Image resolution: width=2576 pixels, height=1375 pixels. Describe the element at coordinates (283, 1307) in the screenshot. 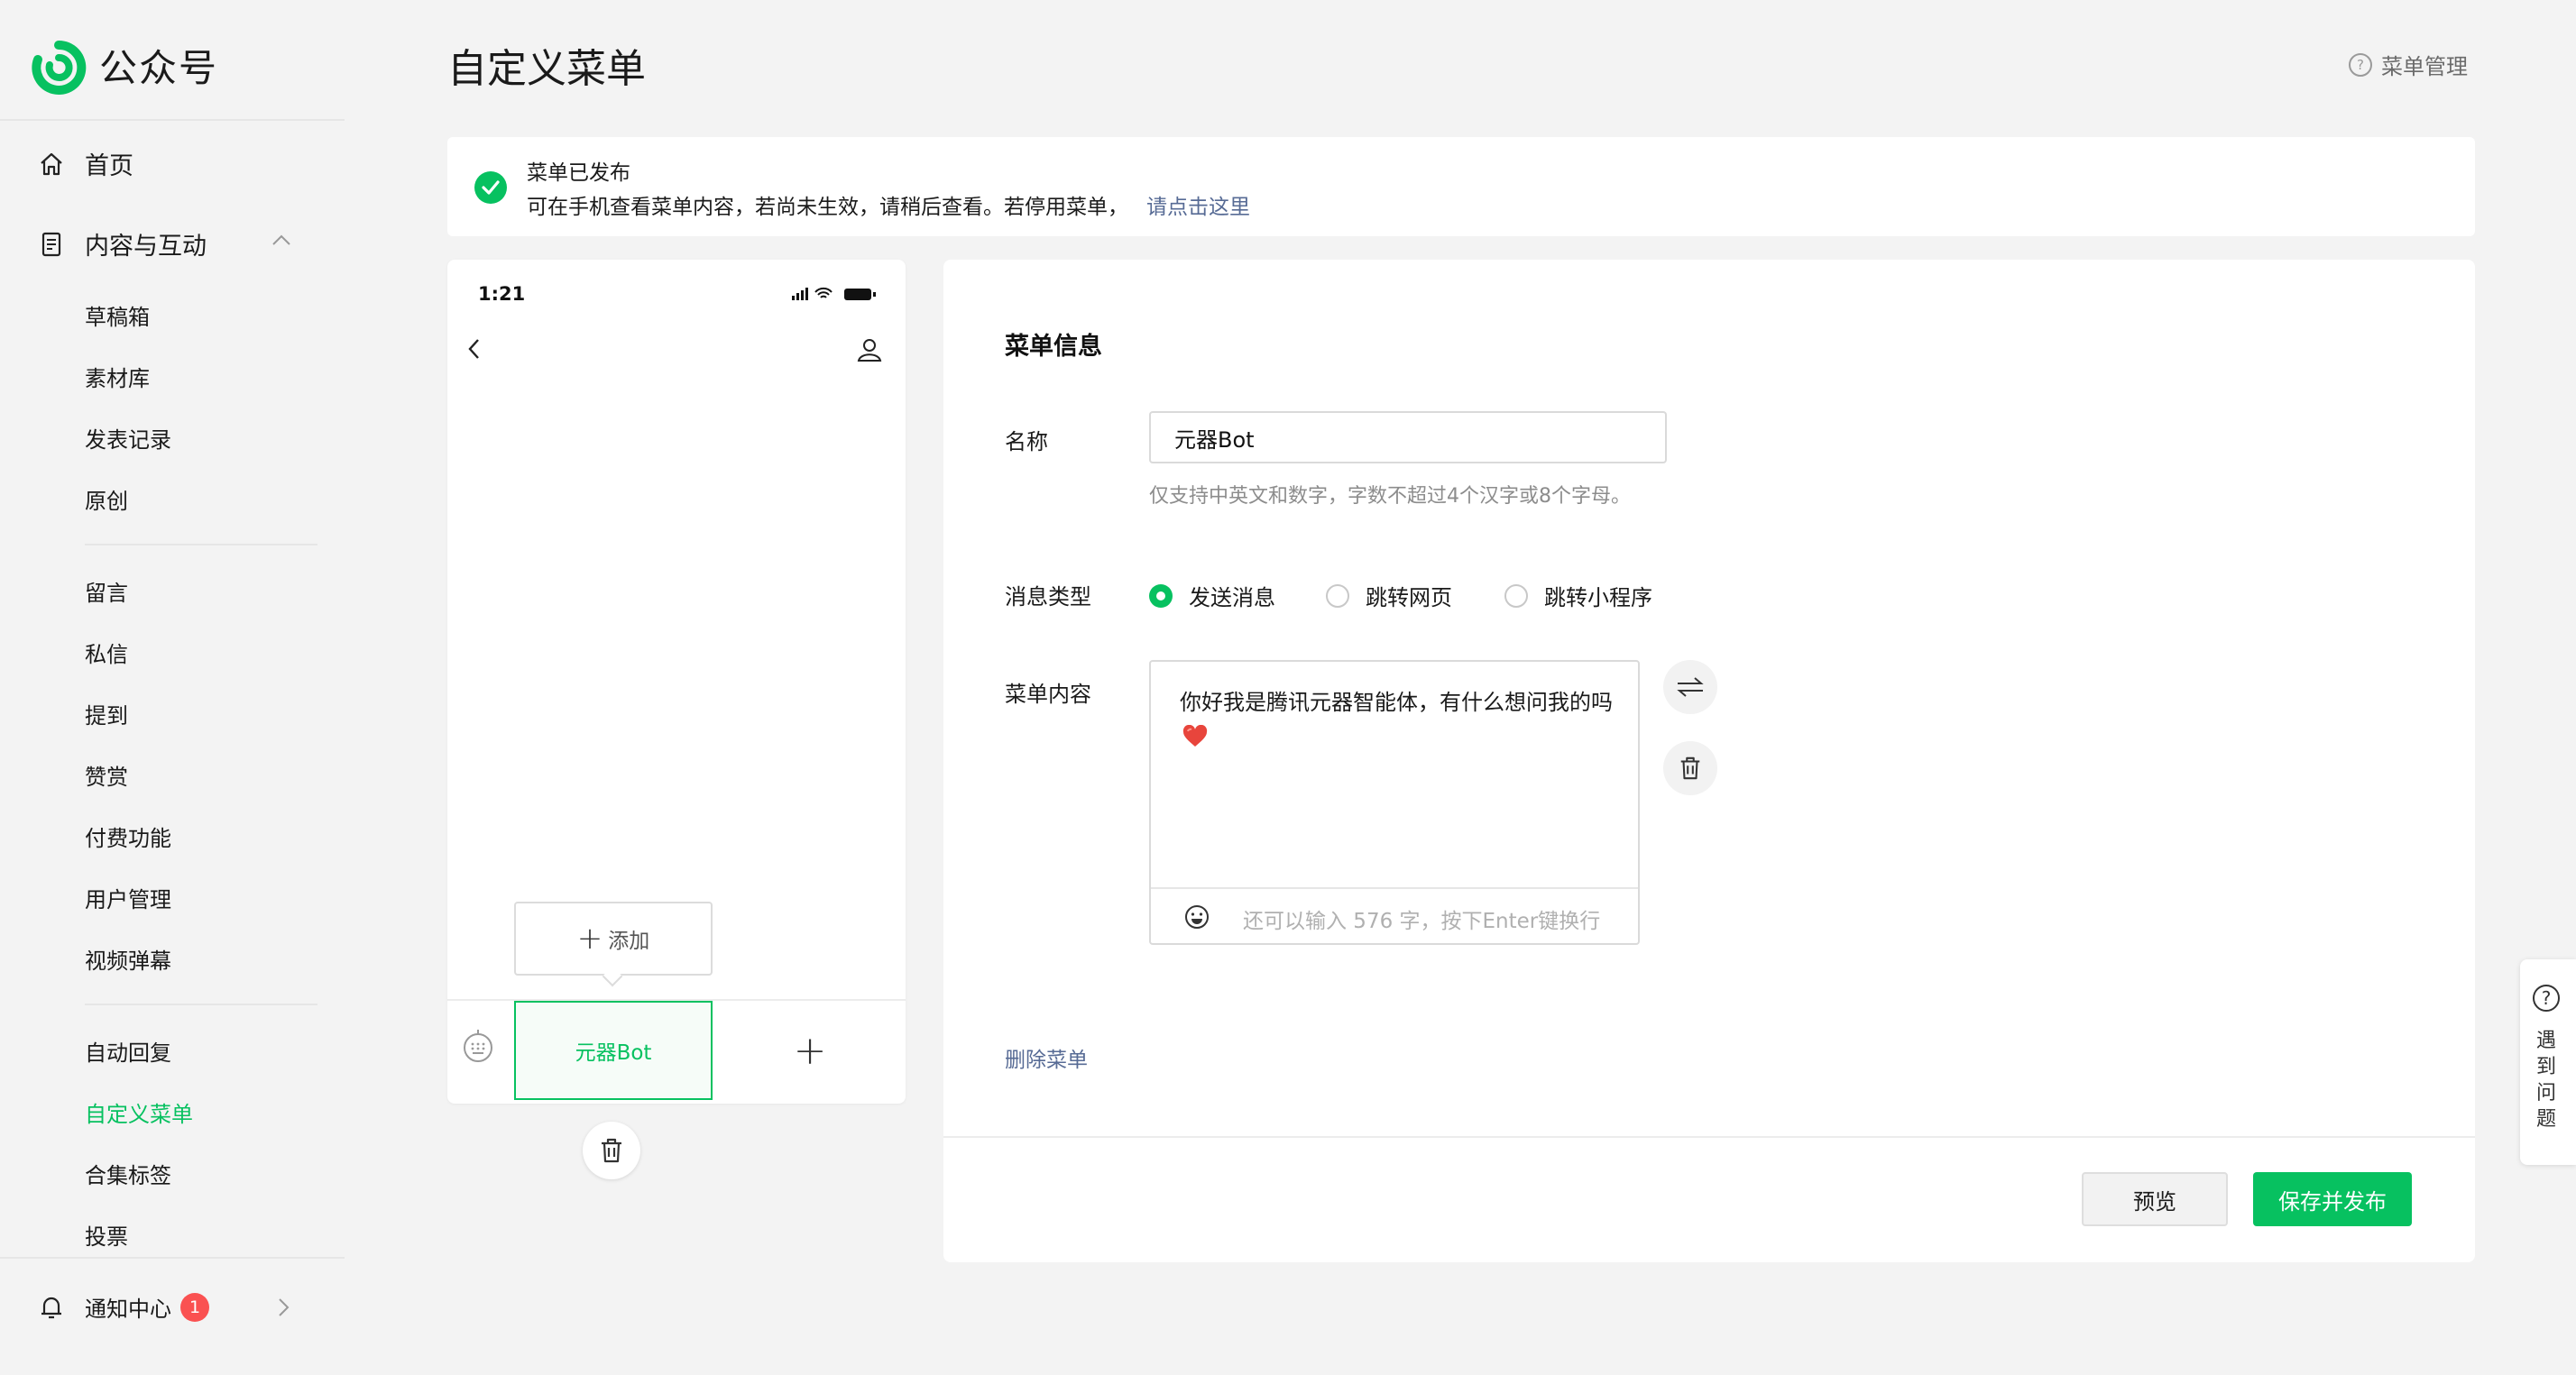

I see `chevron-right-icon` at that location.